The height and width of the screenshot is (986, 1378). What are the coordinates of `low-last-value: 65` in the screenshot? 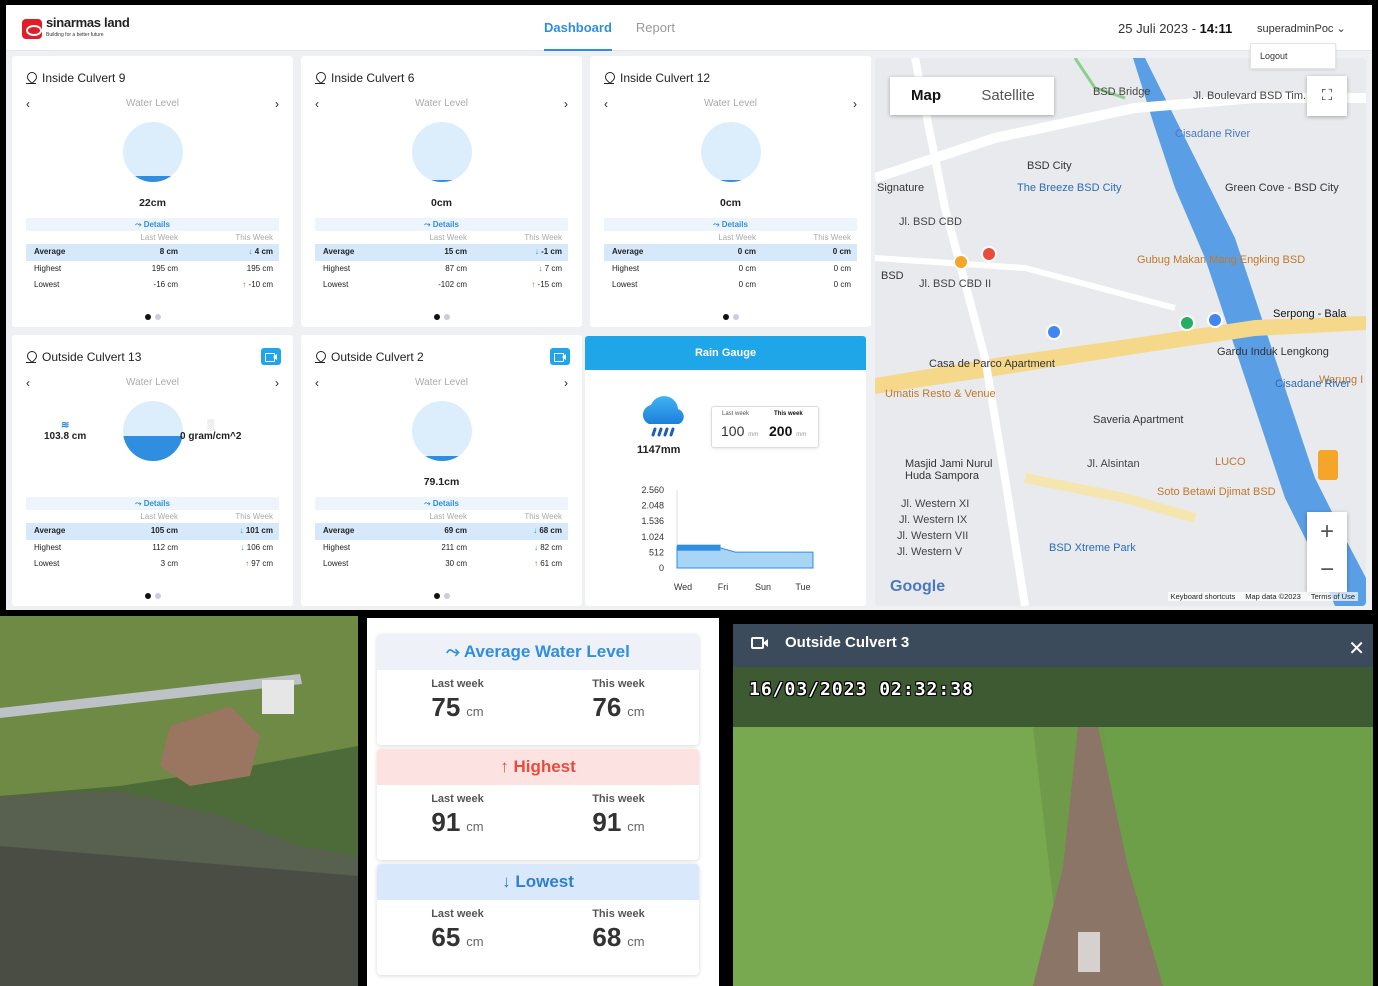 It's located at (446, 937).